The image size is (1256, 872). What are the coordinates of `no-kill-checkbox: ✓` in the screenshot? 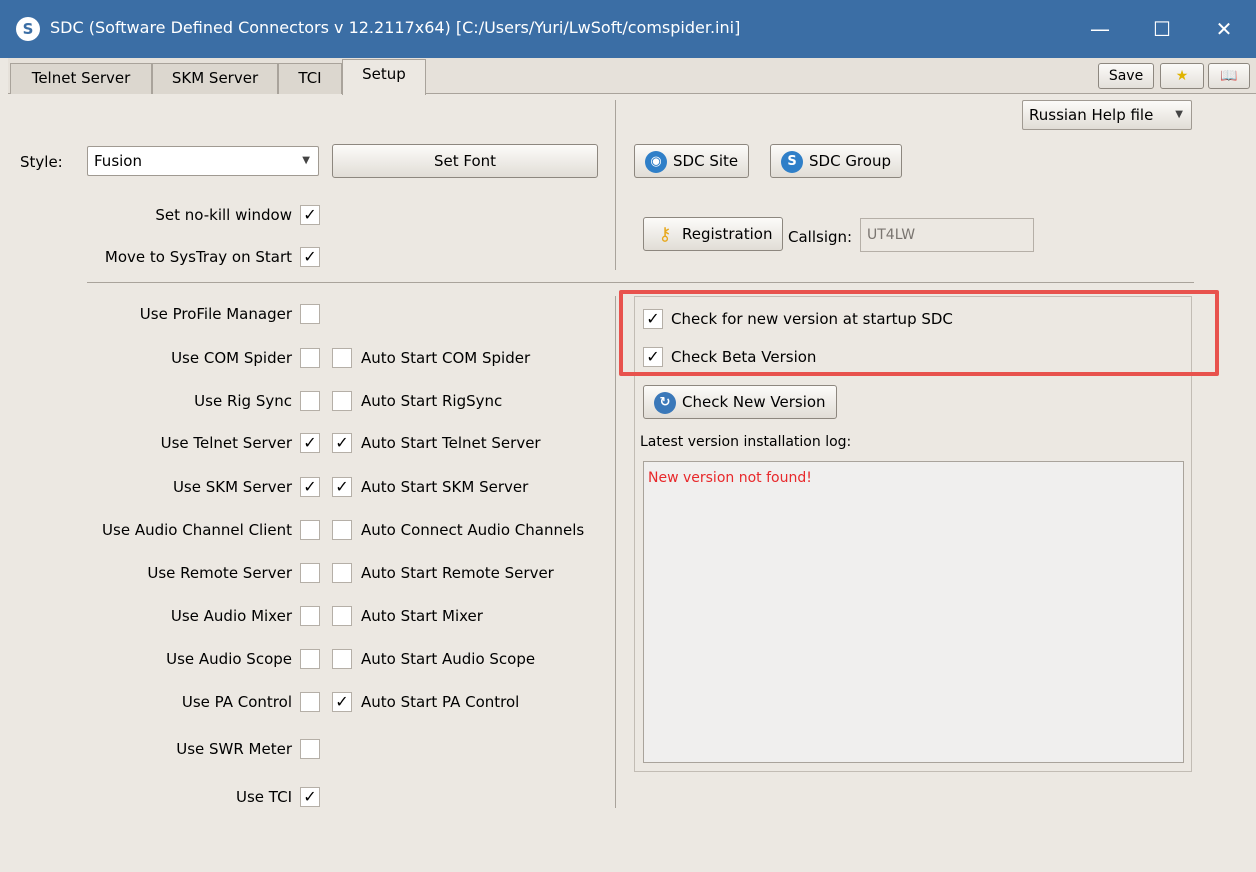 It's located at (310, 215).